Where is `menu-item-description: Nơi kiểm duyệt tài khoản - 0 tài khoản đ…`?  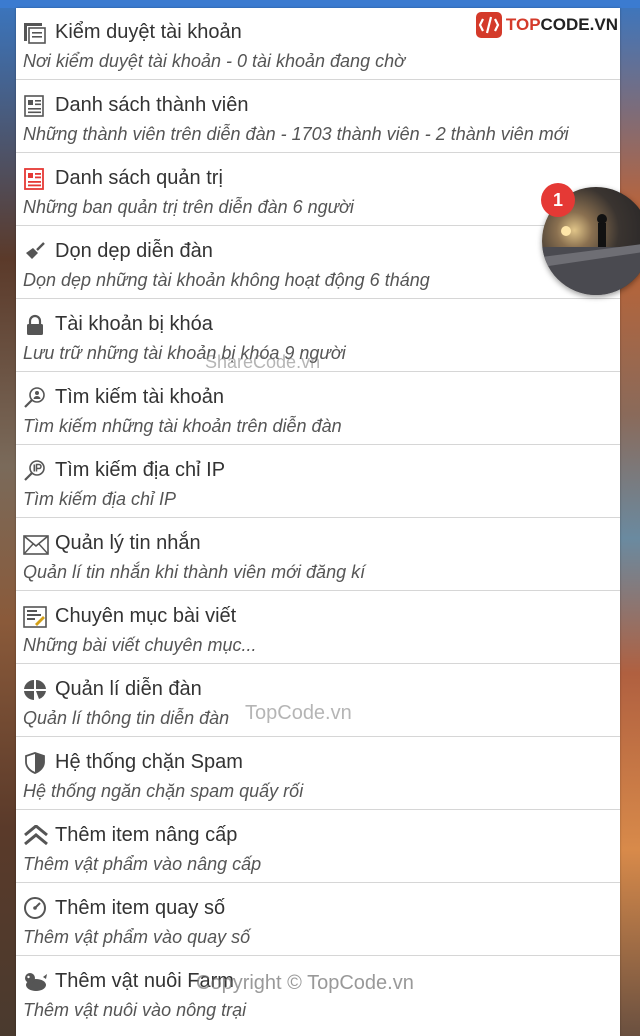 menu-item-description: Nơi kiểm duyệt tài khoản - 0 tài khoản đ… is located at coordinates (214, 61).